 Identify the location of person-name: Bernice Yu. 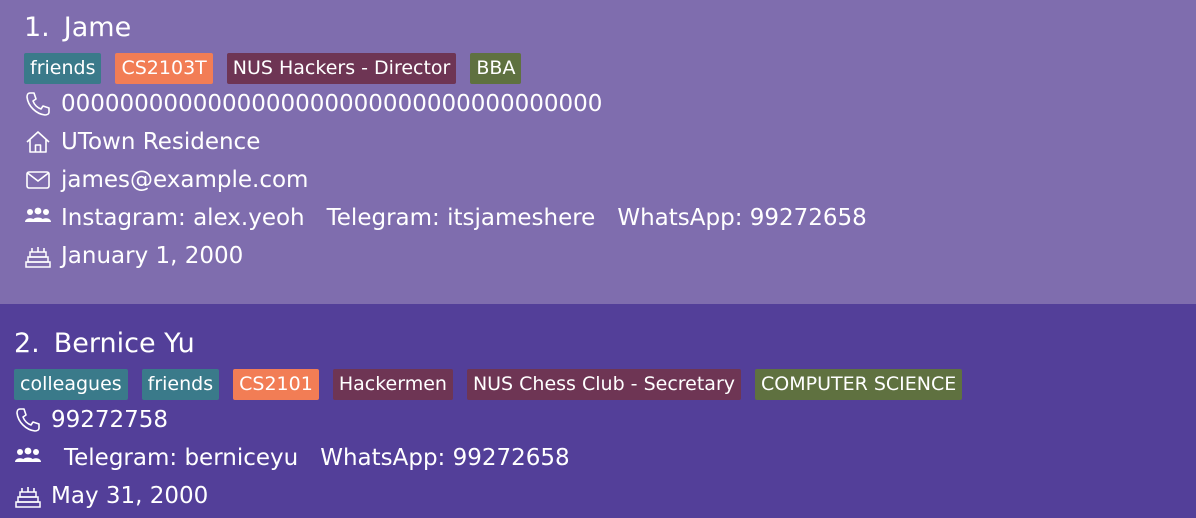
(124, 343).